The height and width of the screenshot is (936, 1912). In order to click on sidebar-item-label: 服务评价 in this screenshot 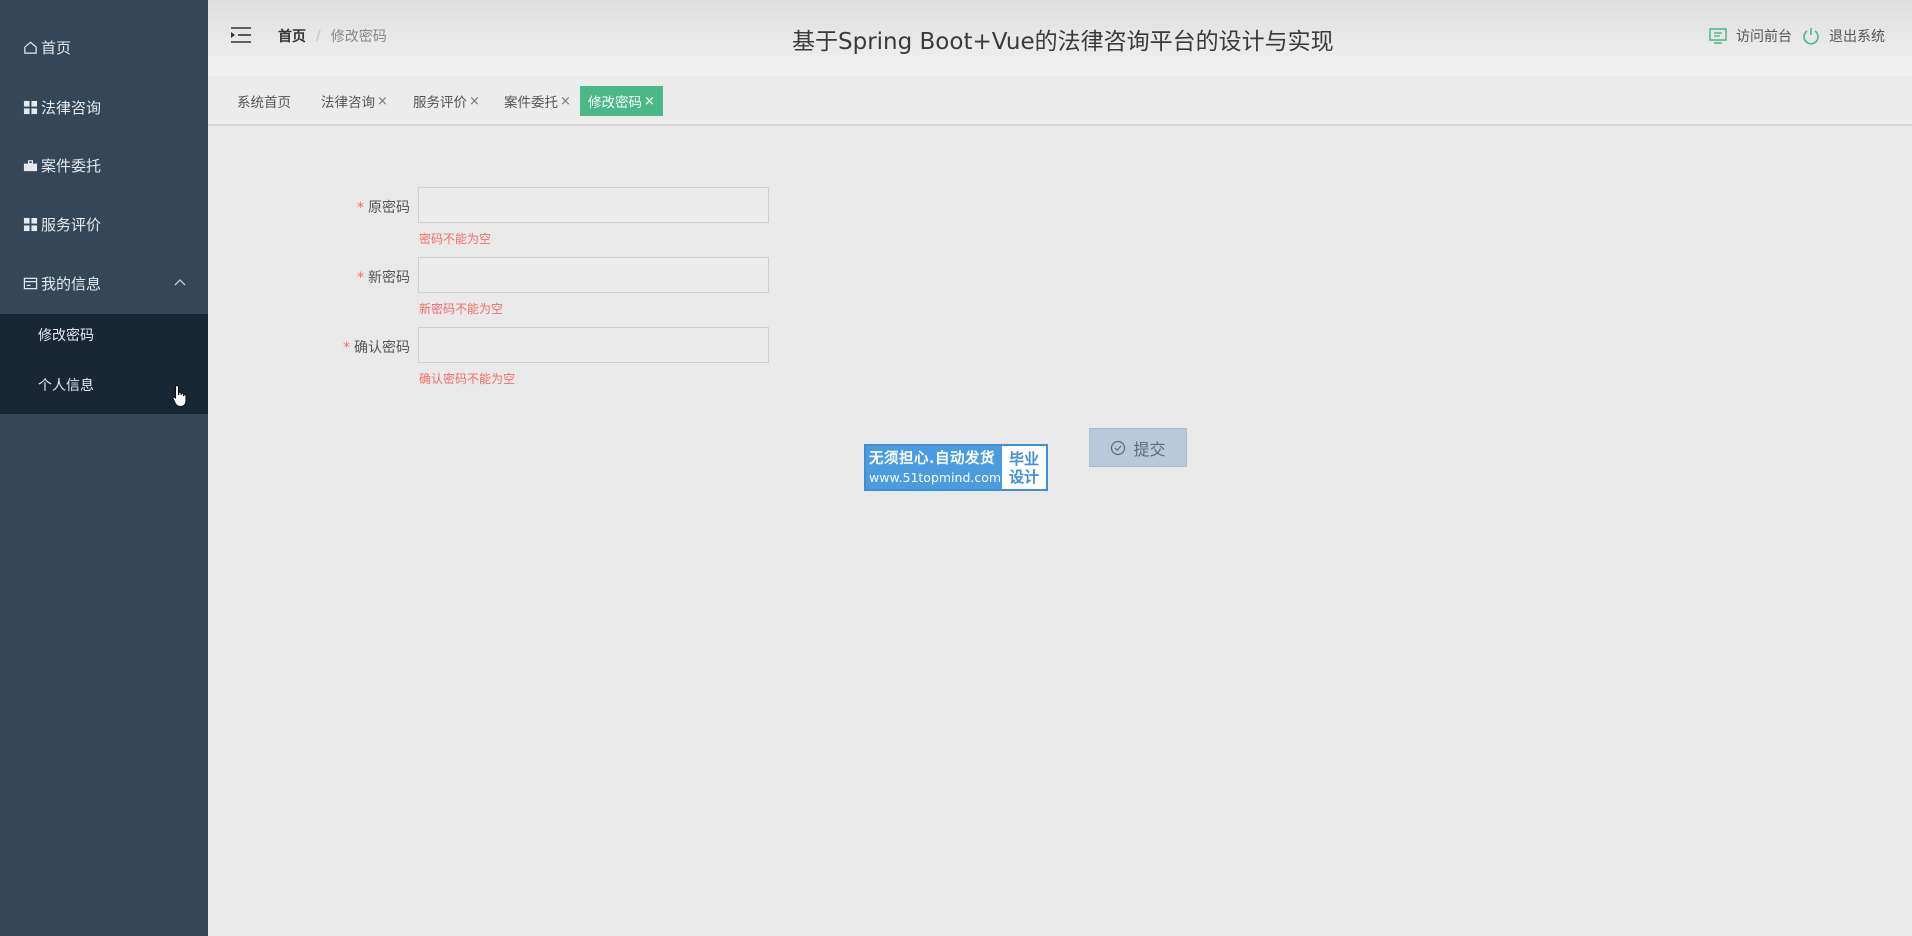, I will do `click(71, 224)`.